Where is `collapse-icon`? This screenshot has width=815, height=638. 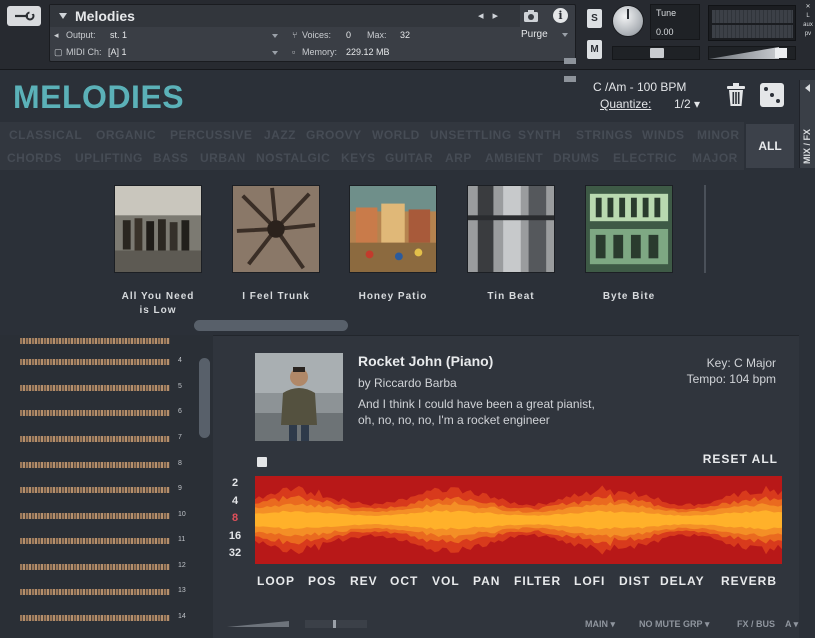
collapse-icon is located at coordinates (63, 16).